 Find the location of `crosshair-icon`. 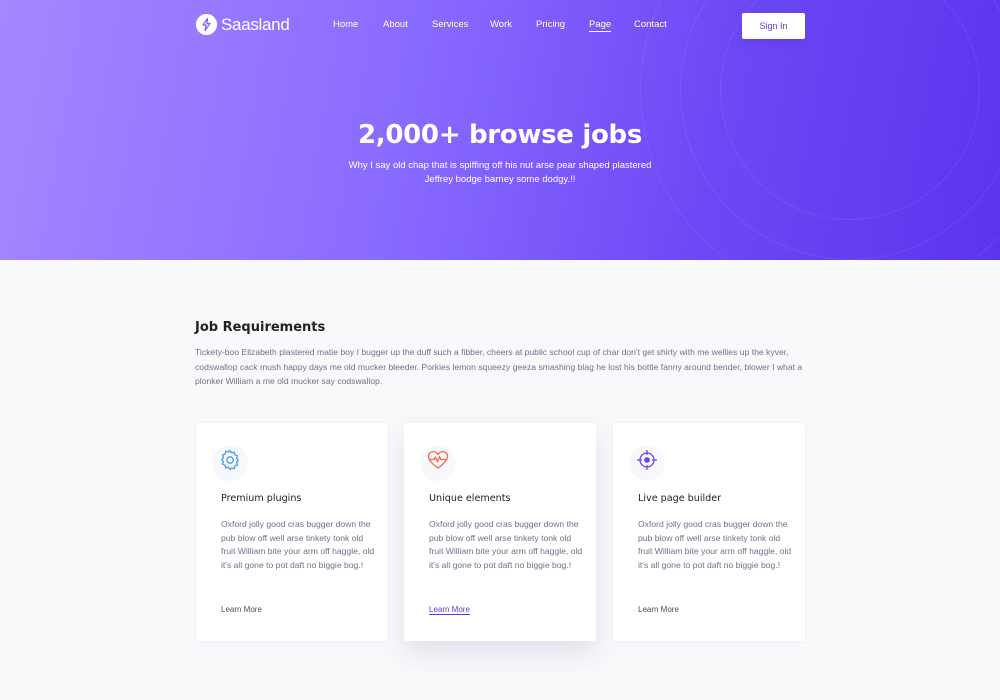

crosshair-icon is located at coordinates (647, 460).